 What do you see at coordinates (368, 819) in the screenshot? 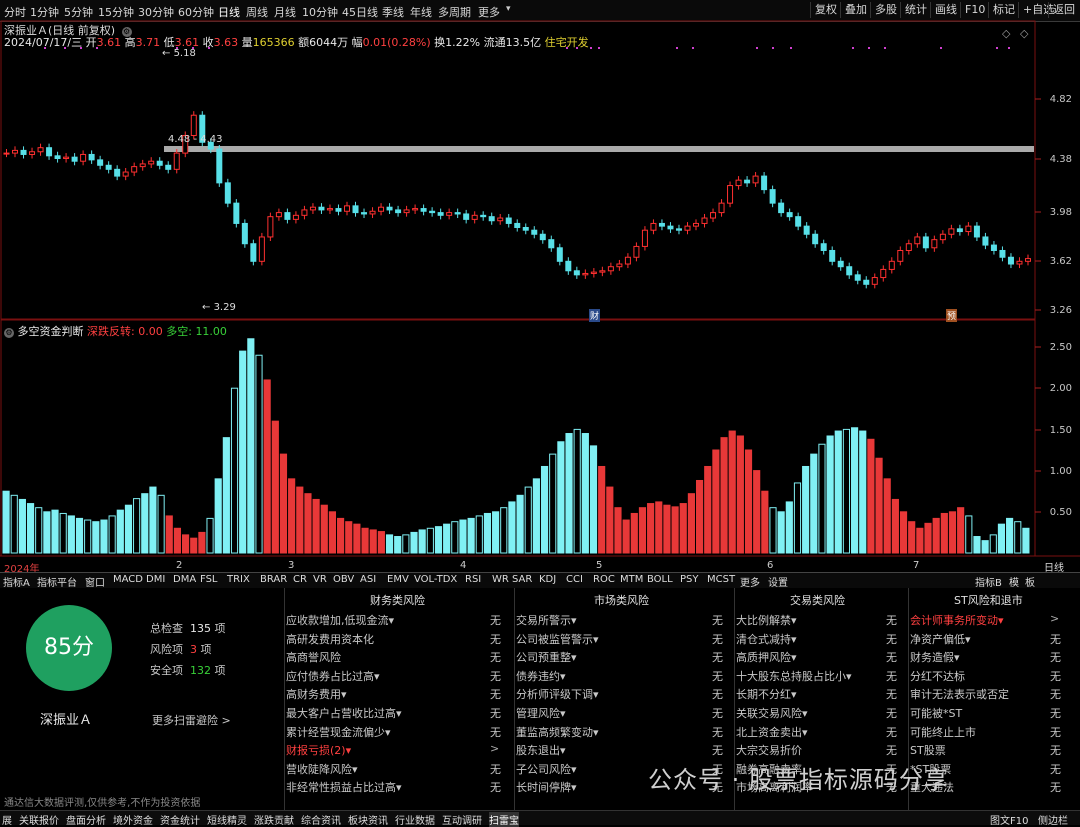
I see `bottom-tab: 板块资讯` at bounding box center [368, 819].